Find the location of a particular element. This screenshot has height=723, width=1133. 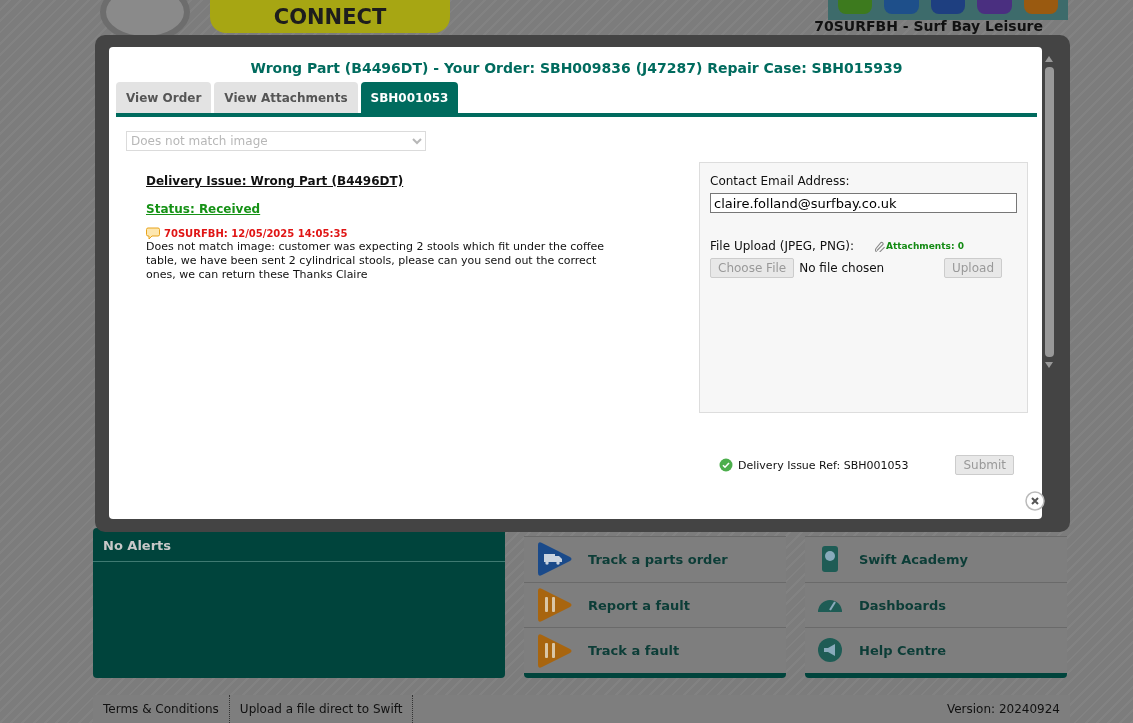

modal-title: Wrong Part (B4496DT) - Your Order: SBH009836 (J47287) Repair Case: SBH015939 is located at coordinates (576, 68).